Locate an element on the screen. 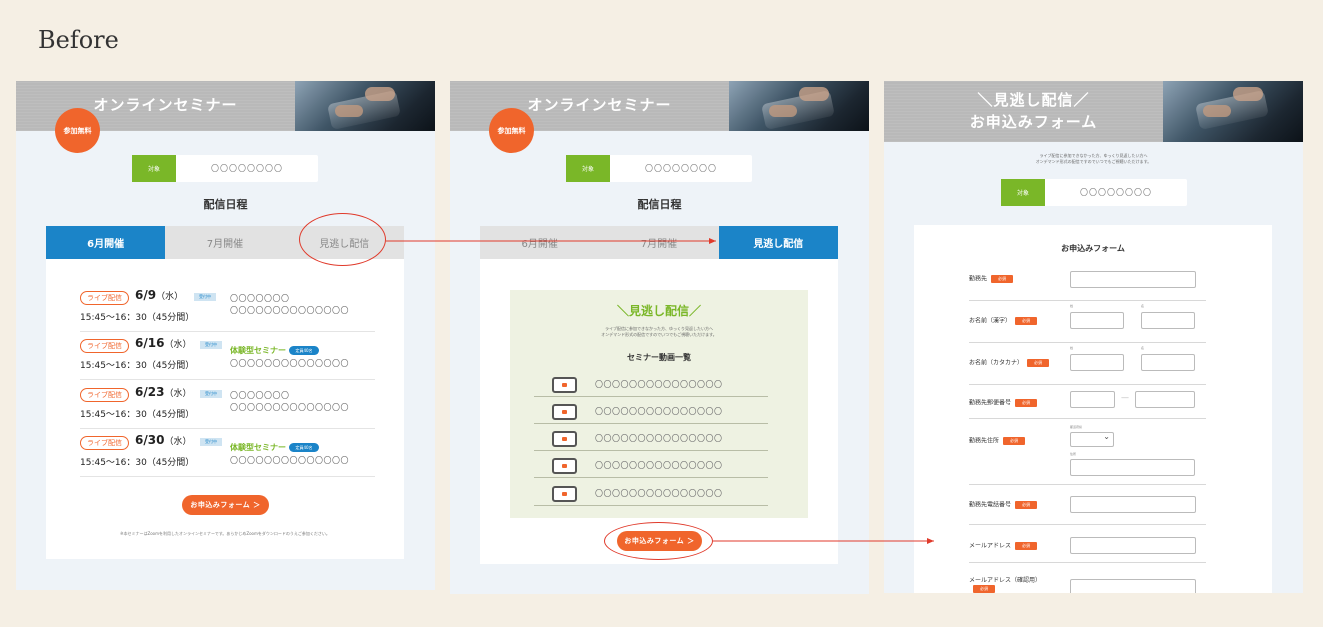  field-email-confirm: メールアドレス（確認用）必須 is located at coordinates (1087, 578).